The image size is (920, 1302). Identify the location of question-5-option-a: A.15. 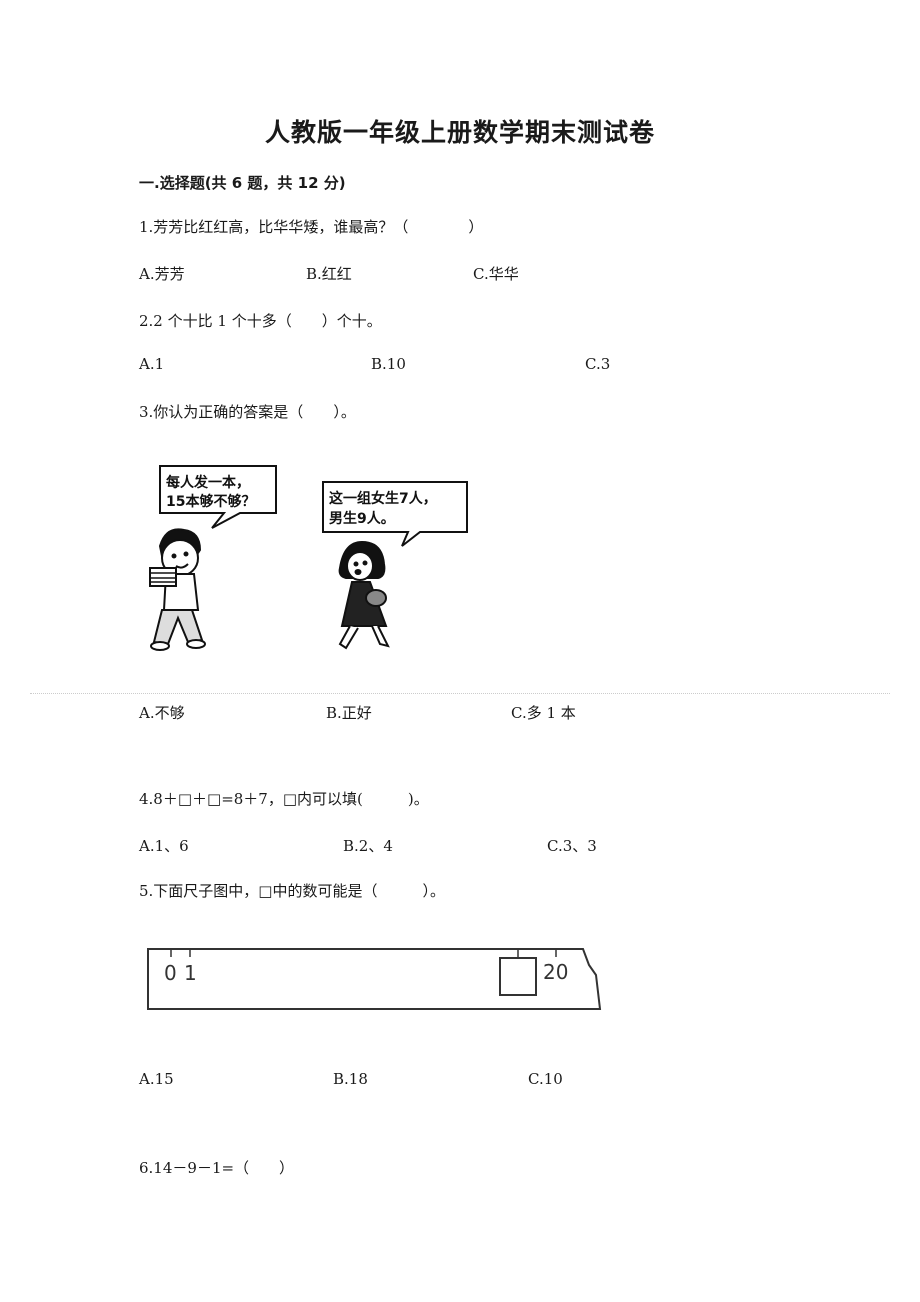
(156, 1079).